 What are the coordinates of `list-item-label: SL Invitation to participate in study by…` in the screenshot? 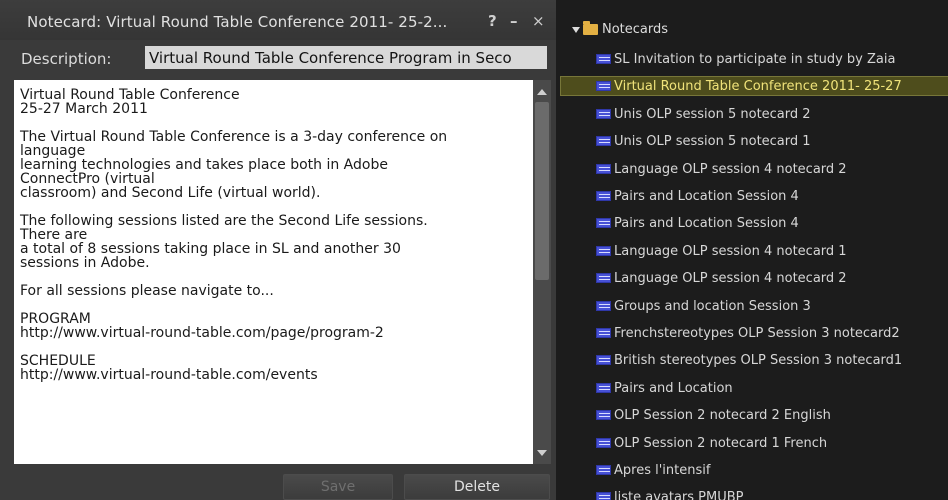 It's located at (755, 59).